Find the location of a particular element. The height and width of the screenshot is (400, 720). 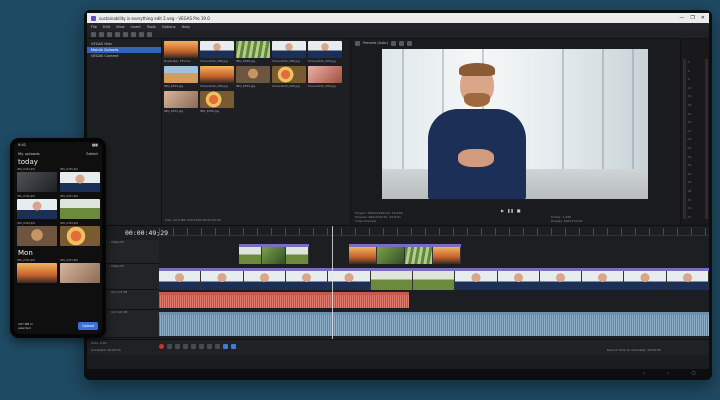

phone-thumbnail: IMG_6344.JPG is located at coordinates (37, 180).